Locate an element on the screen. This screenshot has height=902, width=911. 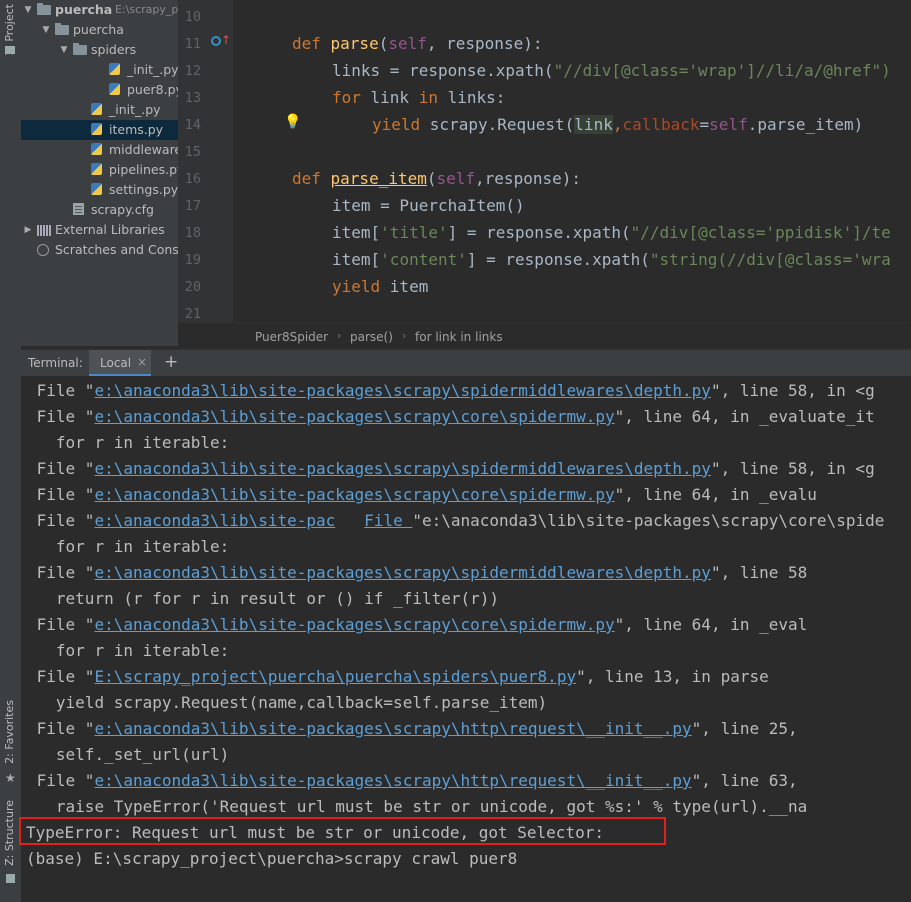
code-line-20: yield item is located at coordinates (380, 286).